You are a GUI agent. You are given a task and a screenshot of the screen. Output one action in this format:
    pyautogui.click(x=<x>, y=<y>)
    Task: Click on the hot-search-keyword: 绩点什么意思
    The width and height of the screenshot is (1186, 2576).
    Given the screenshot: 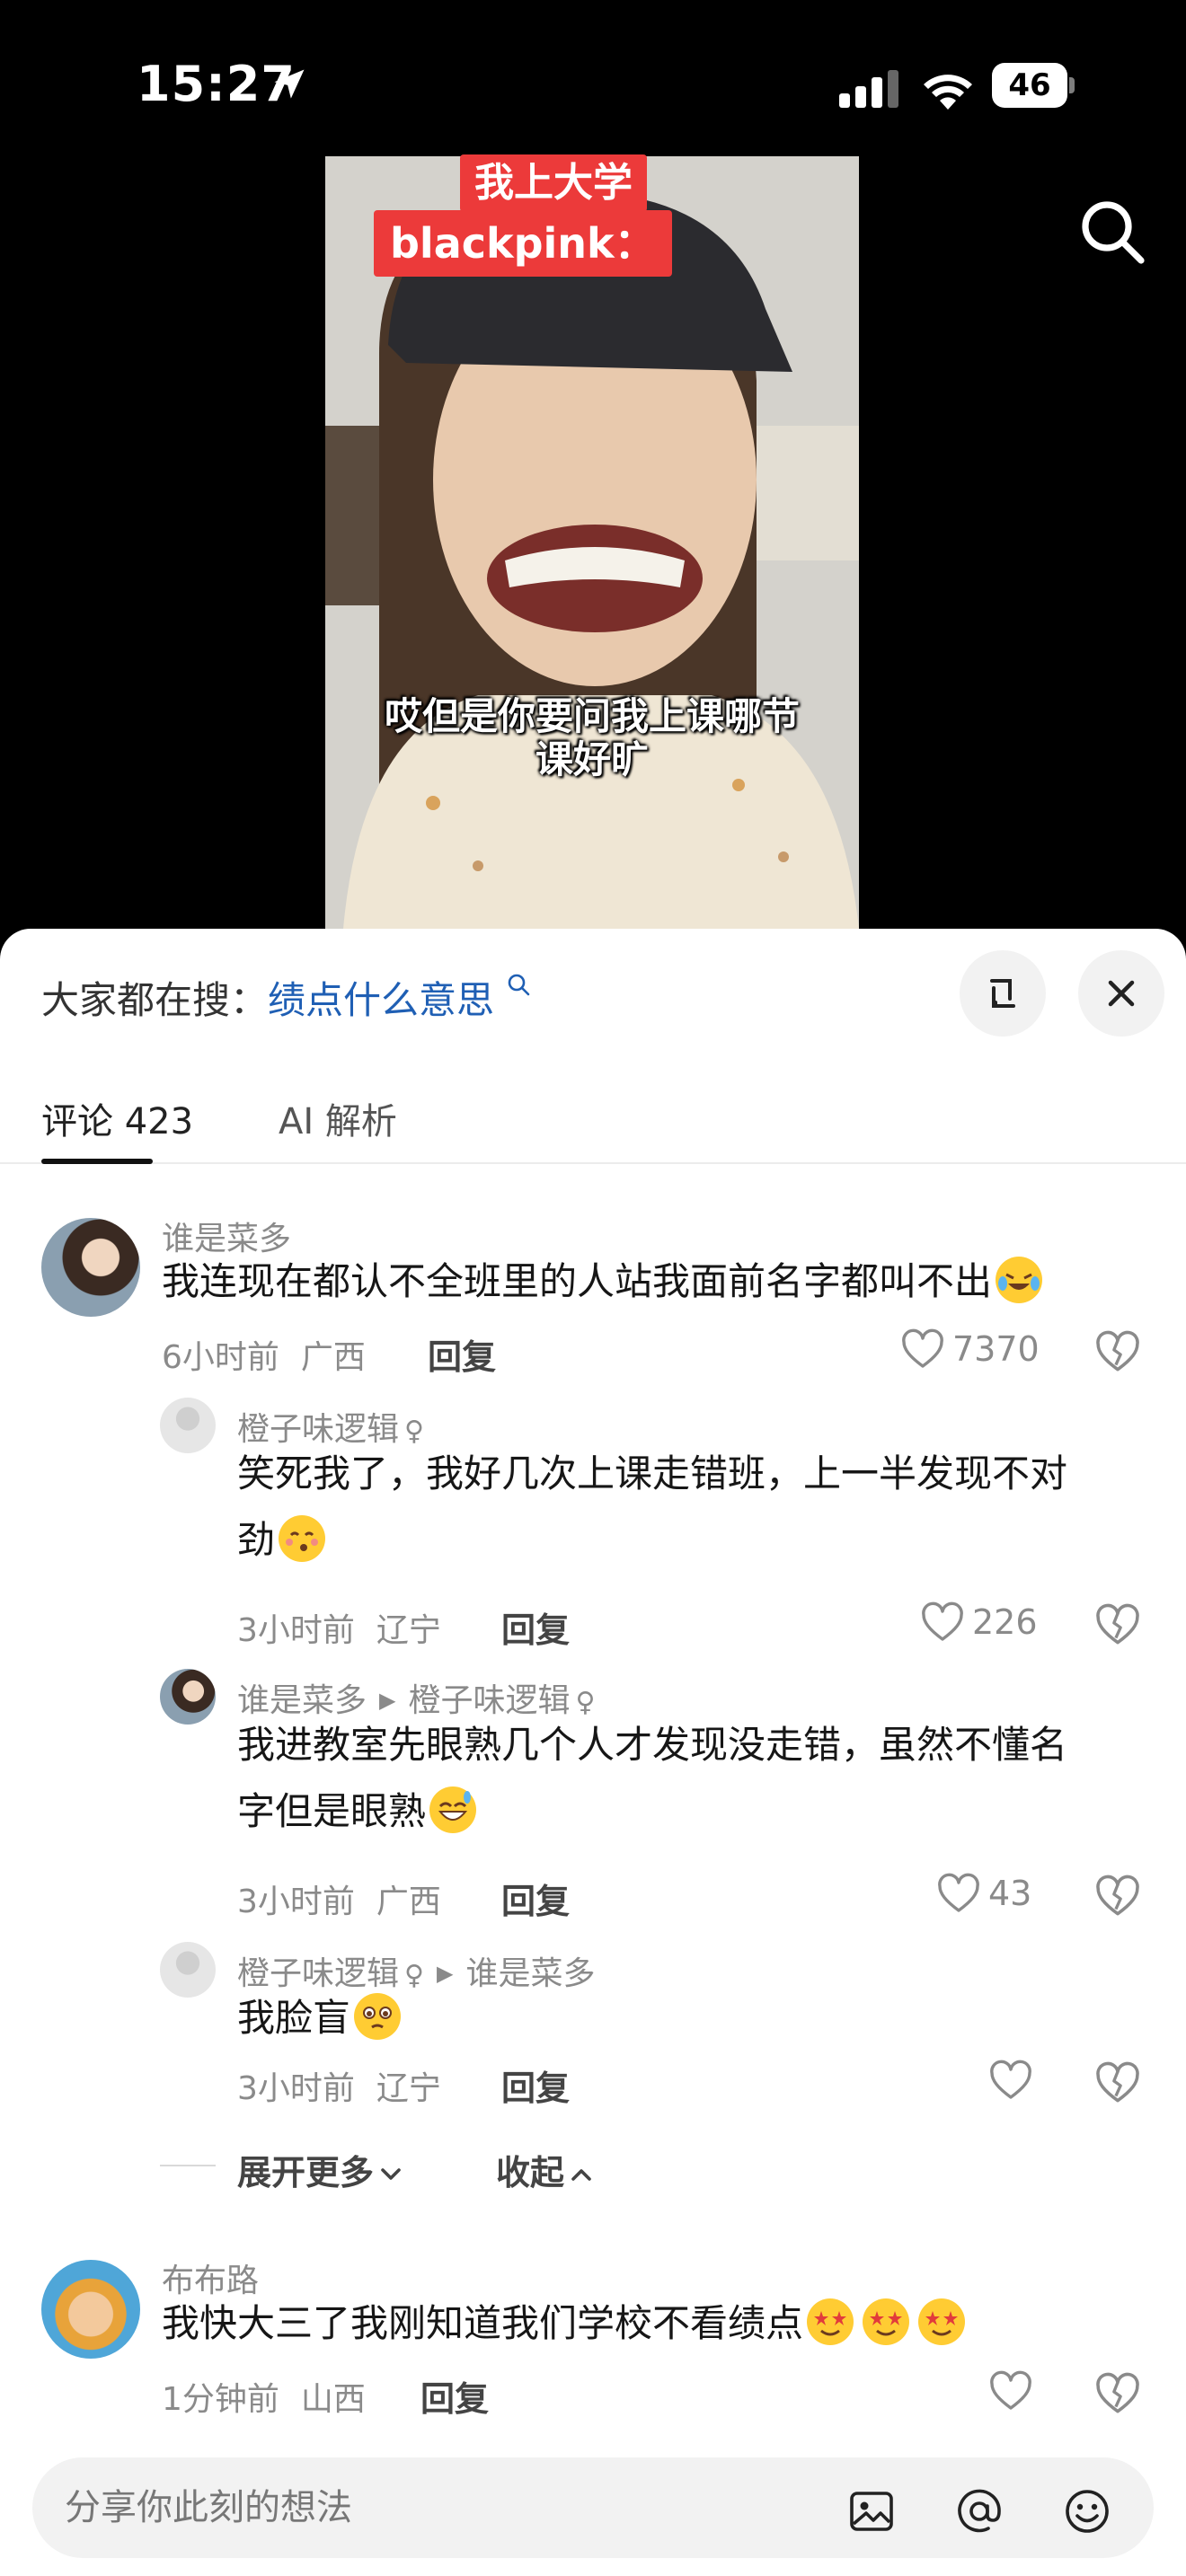 What is the action you would take?
    pyautogui.click(x=381, y=1000)
    